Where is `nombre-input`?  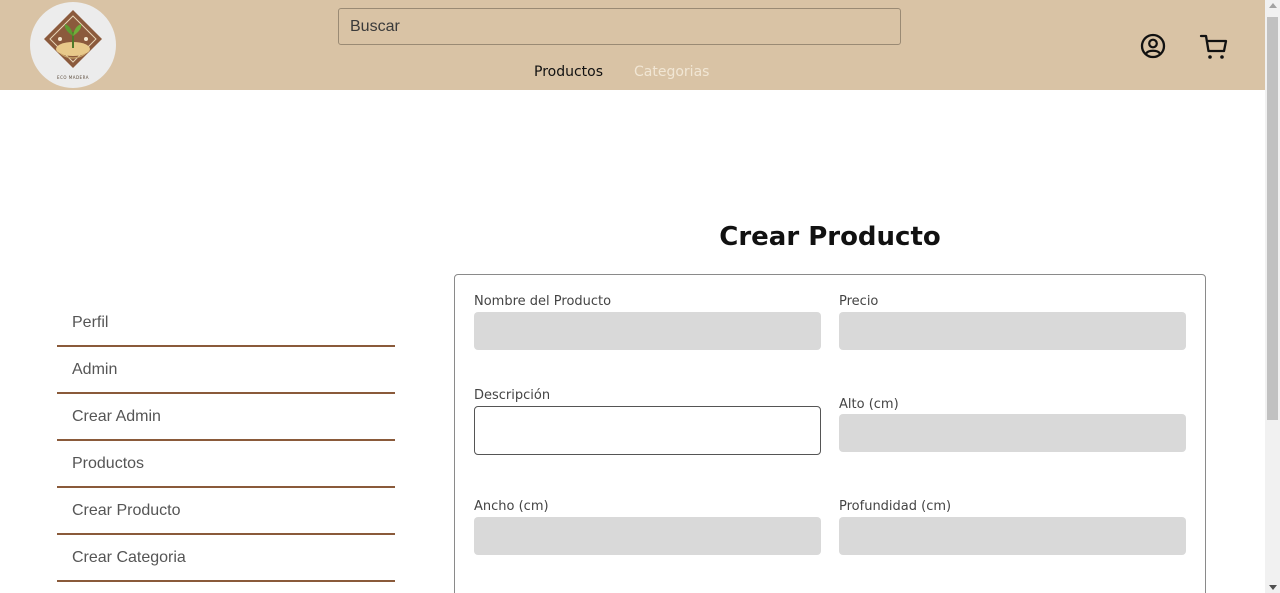
nombre-input is located at coordinates (647, 331).